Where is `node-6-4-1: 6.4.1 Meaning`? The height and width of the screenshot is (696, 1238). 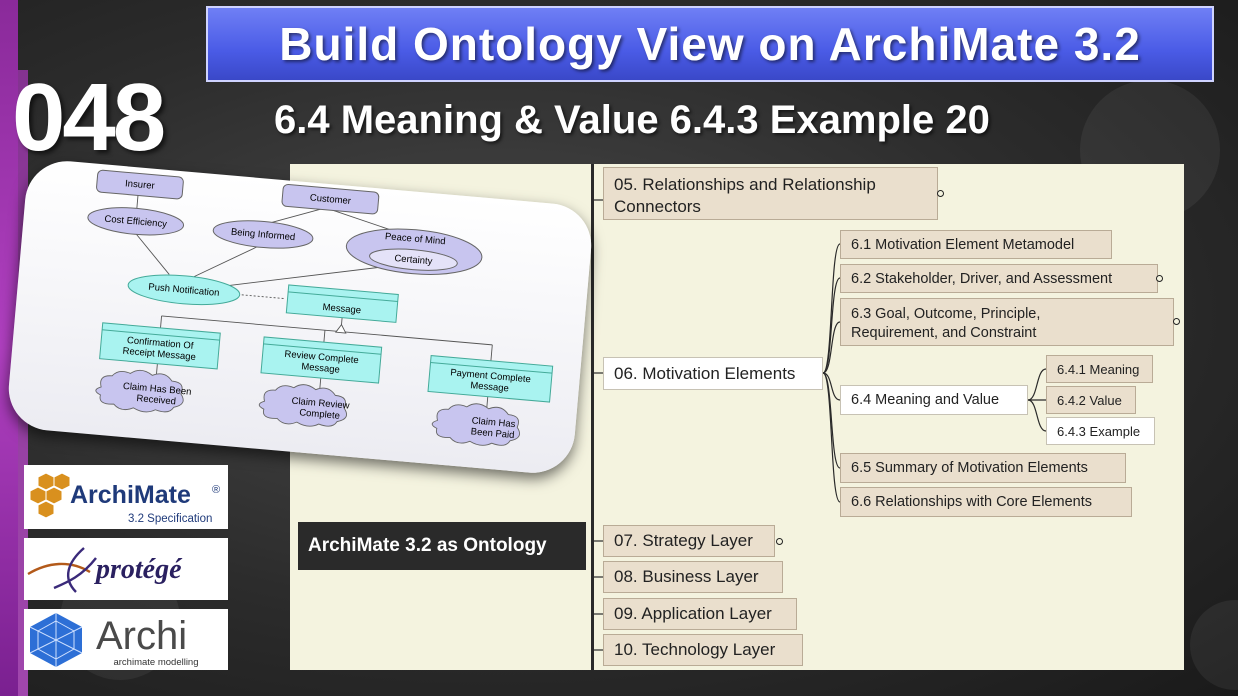
node-6-4-1: 6.4.1 Meaning is located at coordinates (1099, 369).